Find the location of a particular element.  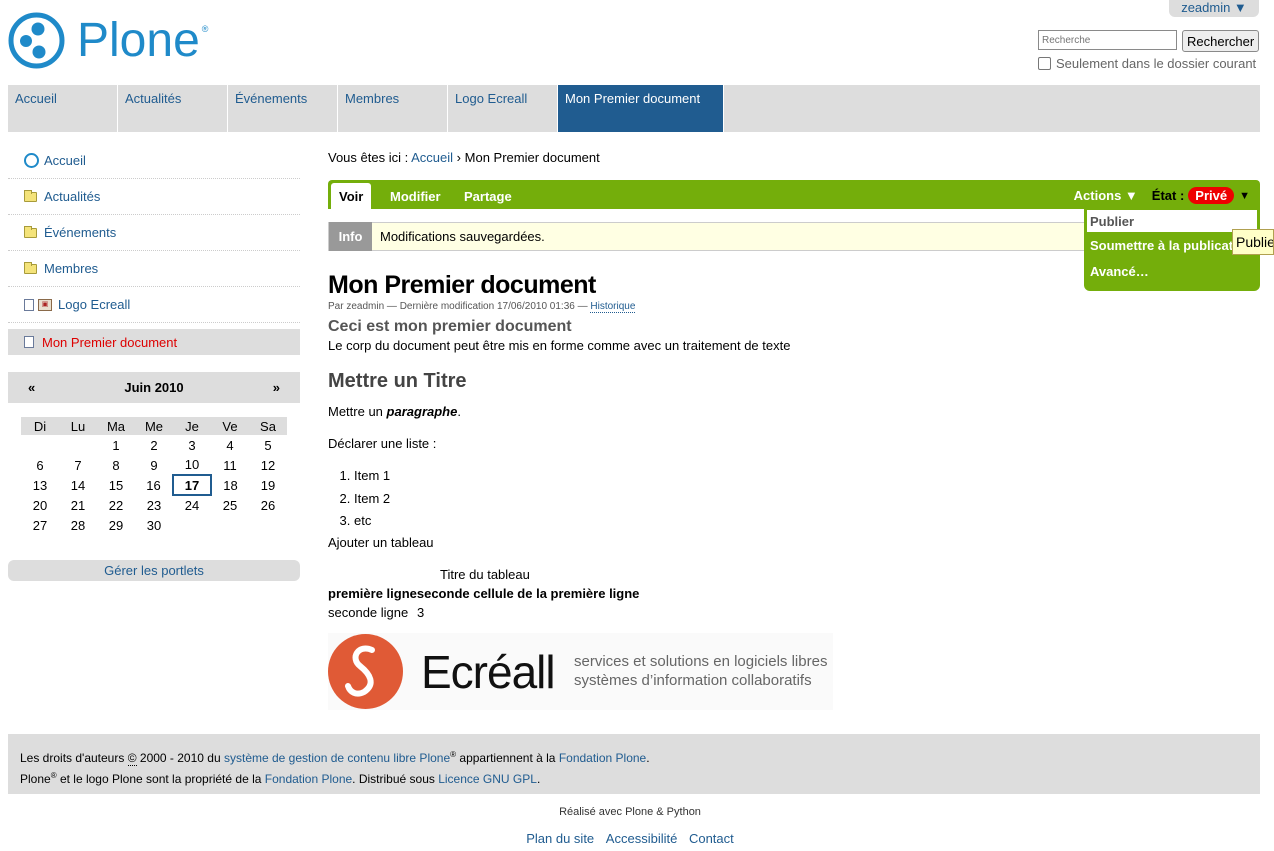

nav-item-label: Membres is located at coordinates (71, 268).